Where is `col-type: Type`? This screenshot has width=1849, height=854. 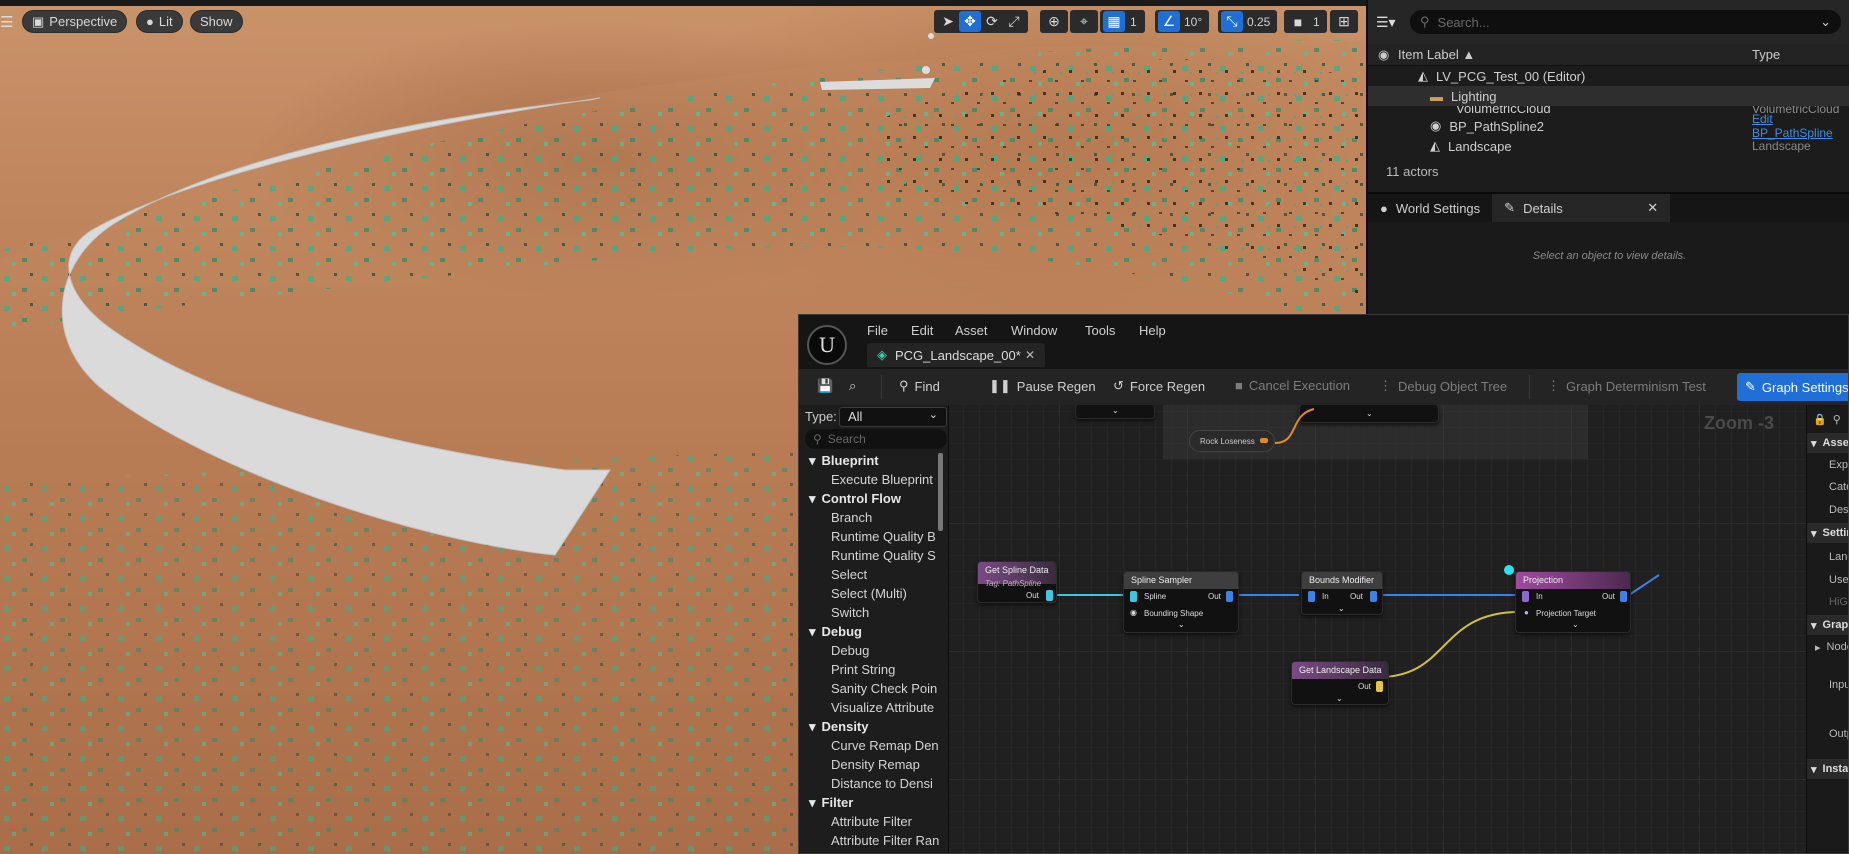 col-type: Type is located at coordinates (1766, 54).